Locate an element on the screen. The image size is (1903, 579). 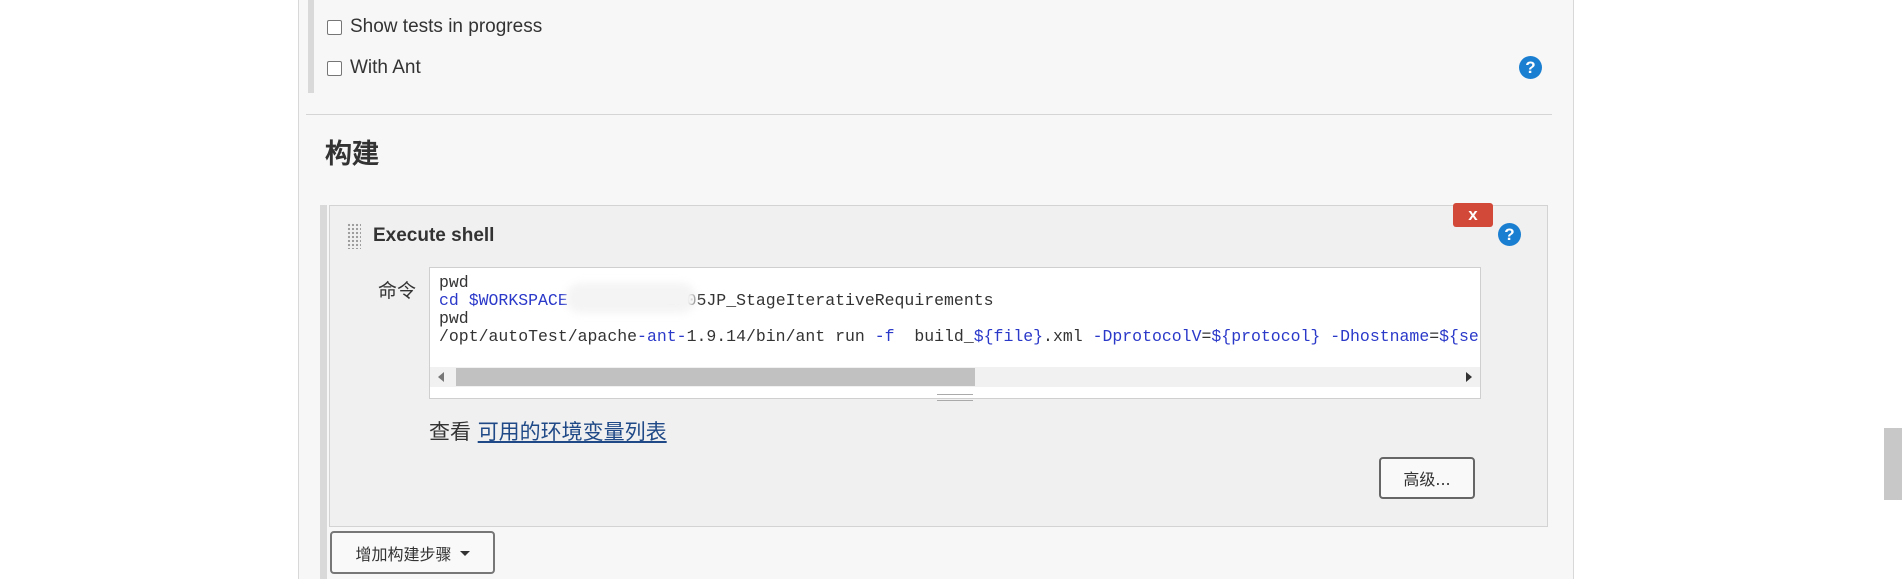
code-token: I/05JP_StageIterativeRequirements is located at coordinates (830, 300).